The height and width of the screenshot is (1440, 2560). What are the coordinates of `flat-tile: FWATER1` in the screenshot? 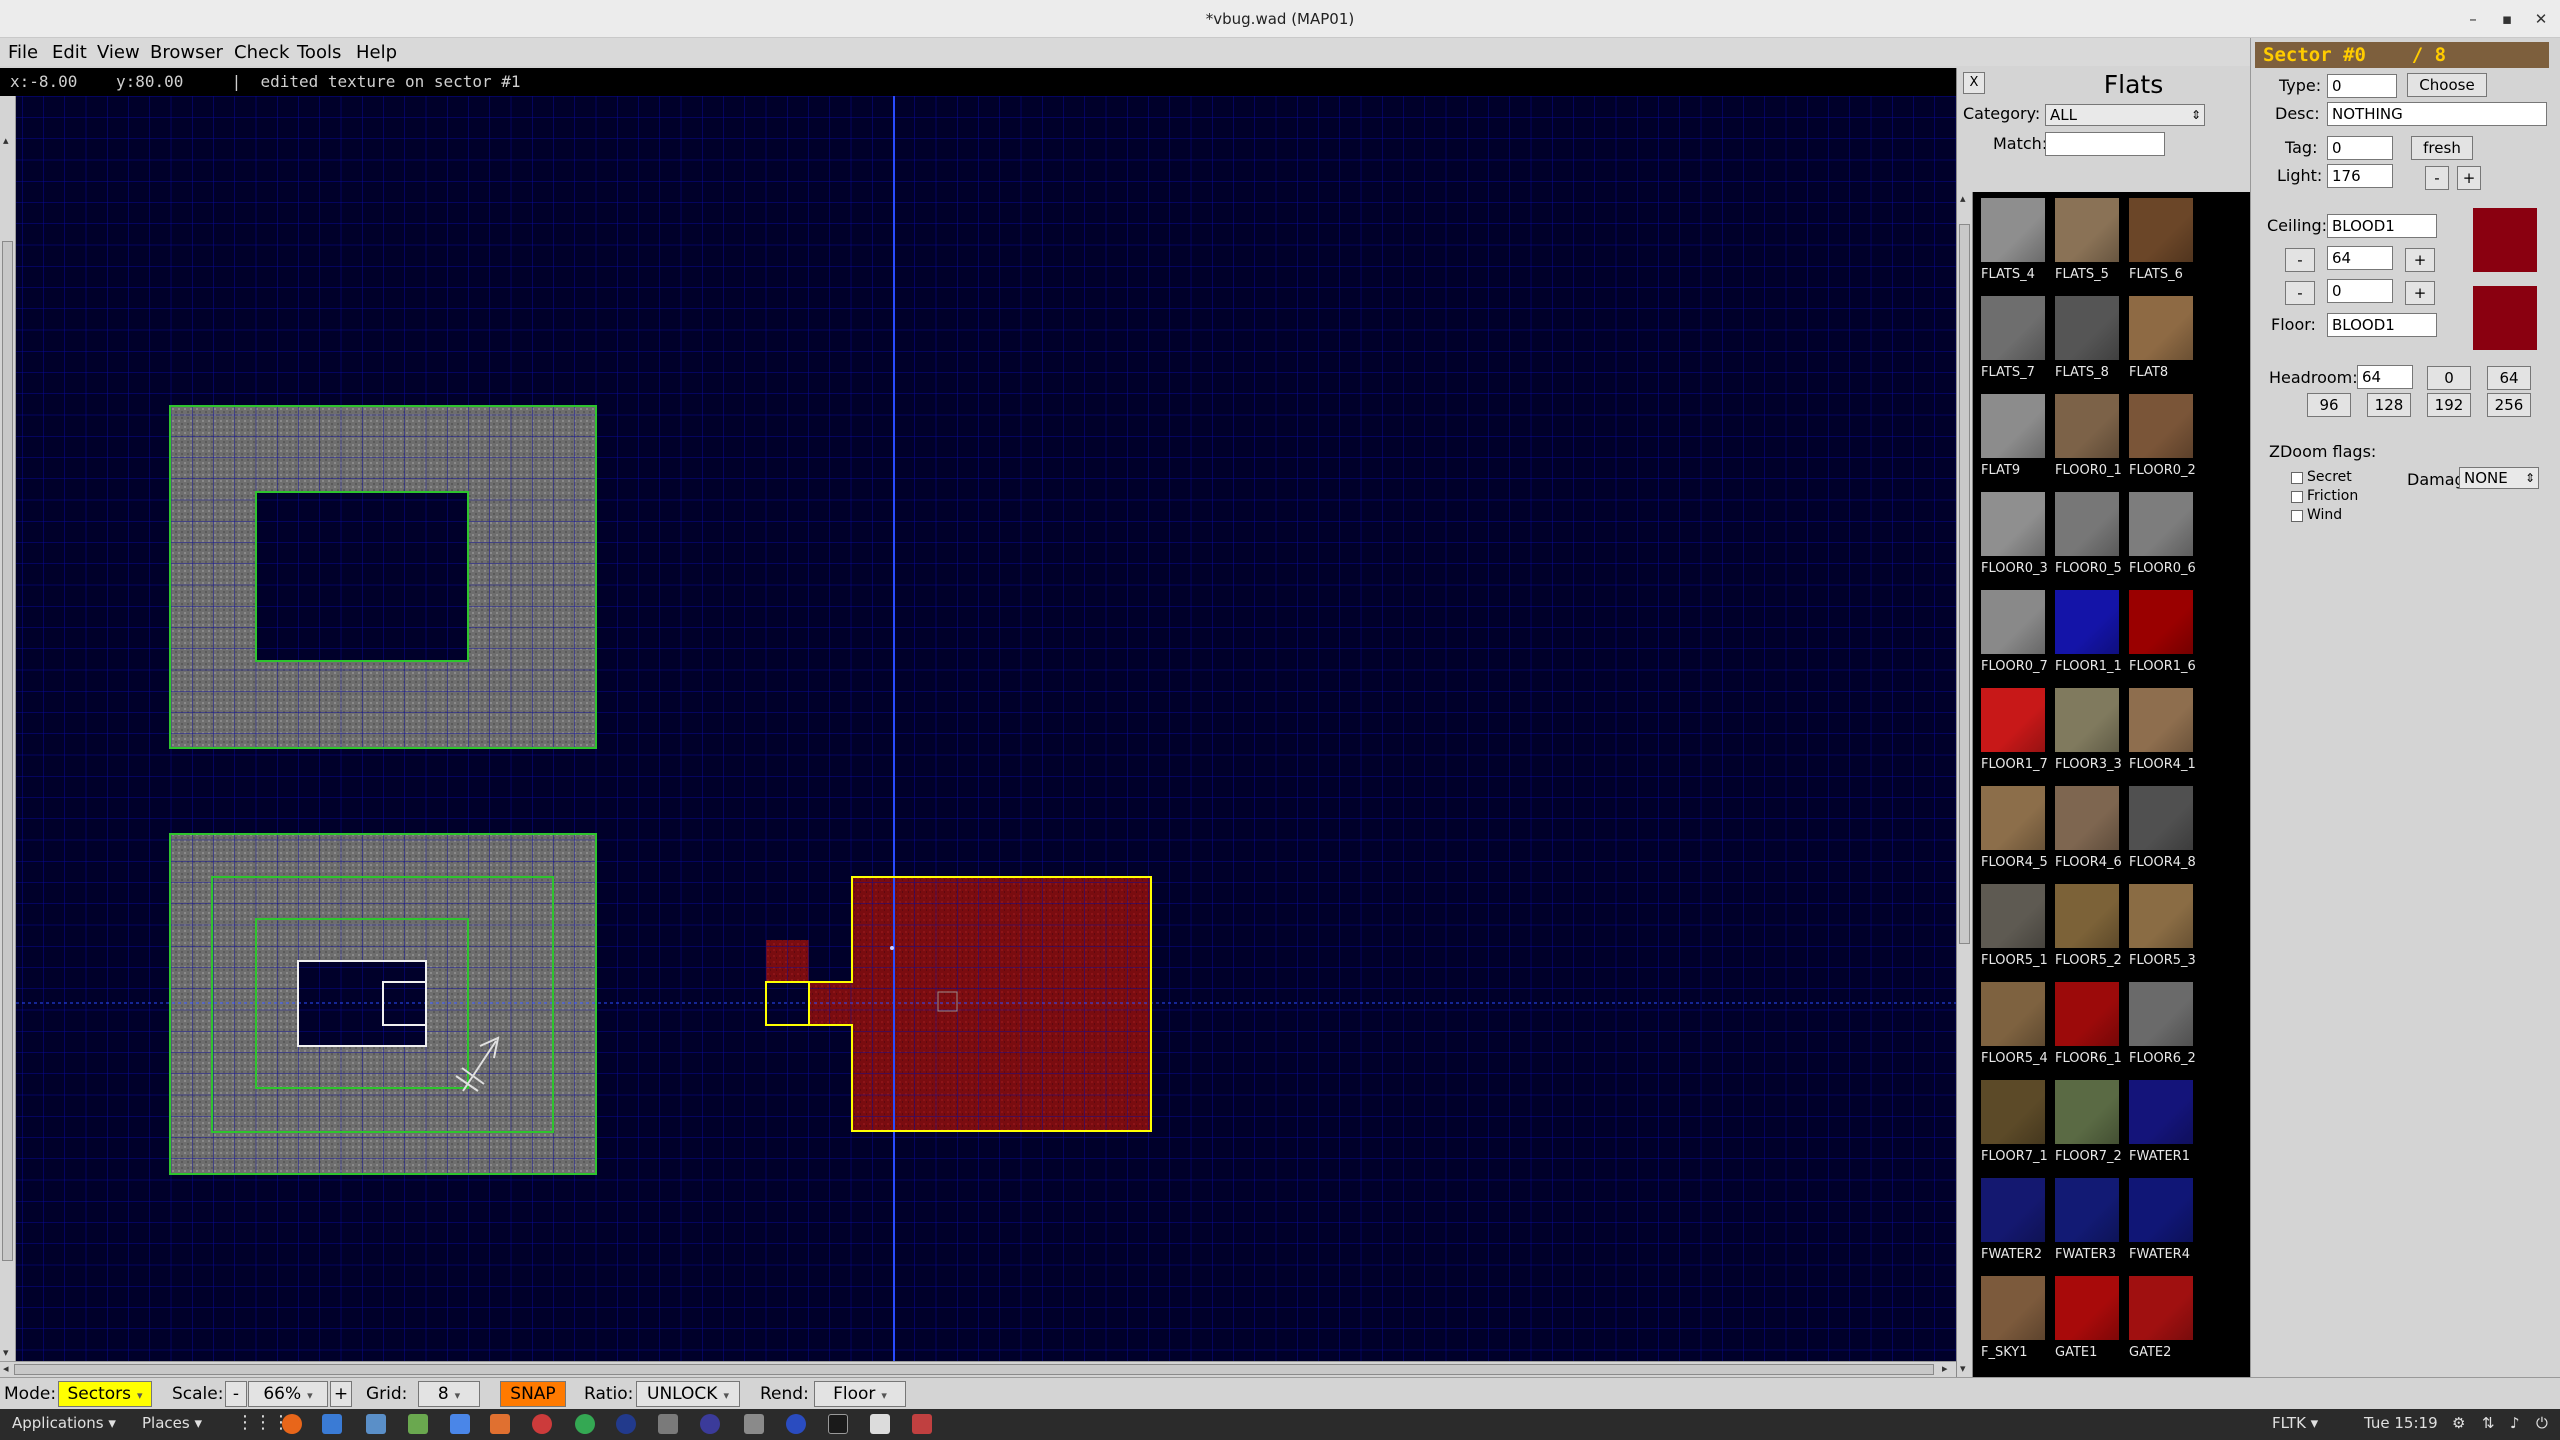 It's located at (2162, 1125).